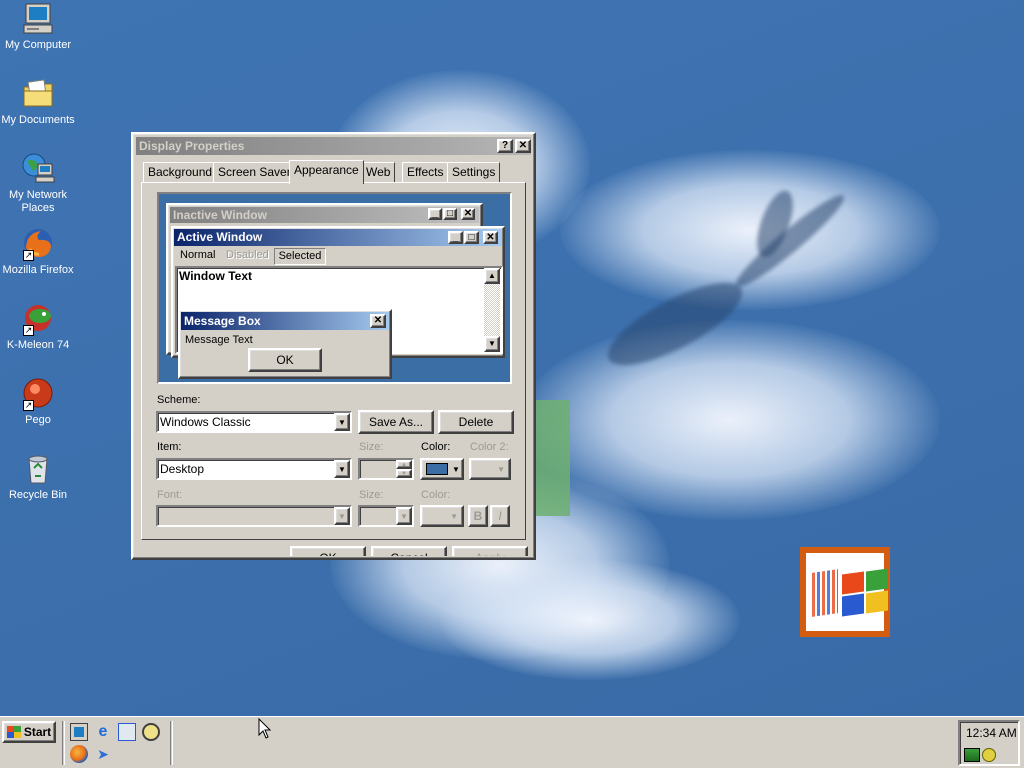 The image size is (1024, 768). What do you see at coordinates (247, 255) in the screenshot?
I see `preview-menu-disabled: Disabled` at bounding box center [247, 255].